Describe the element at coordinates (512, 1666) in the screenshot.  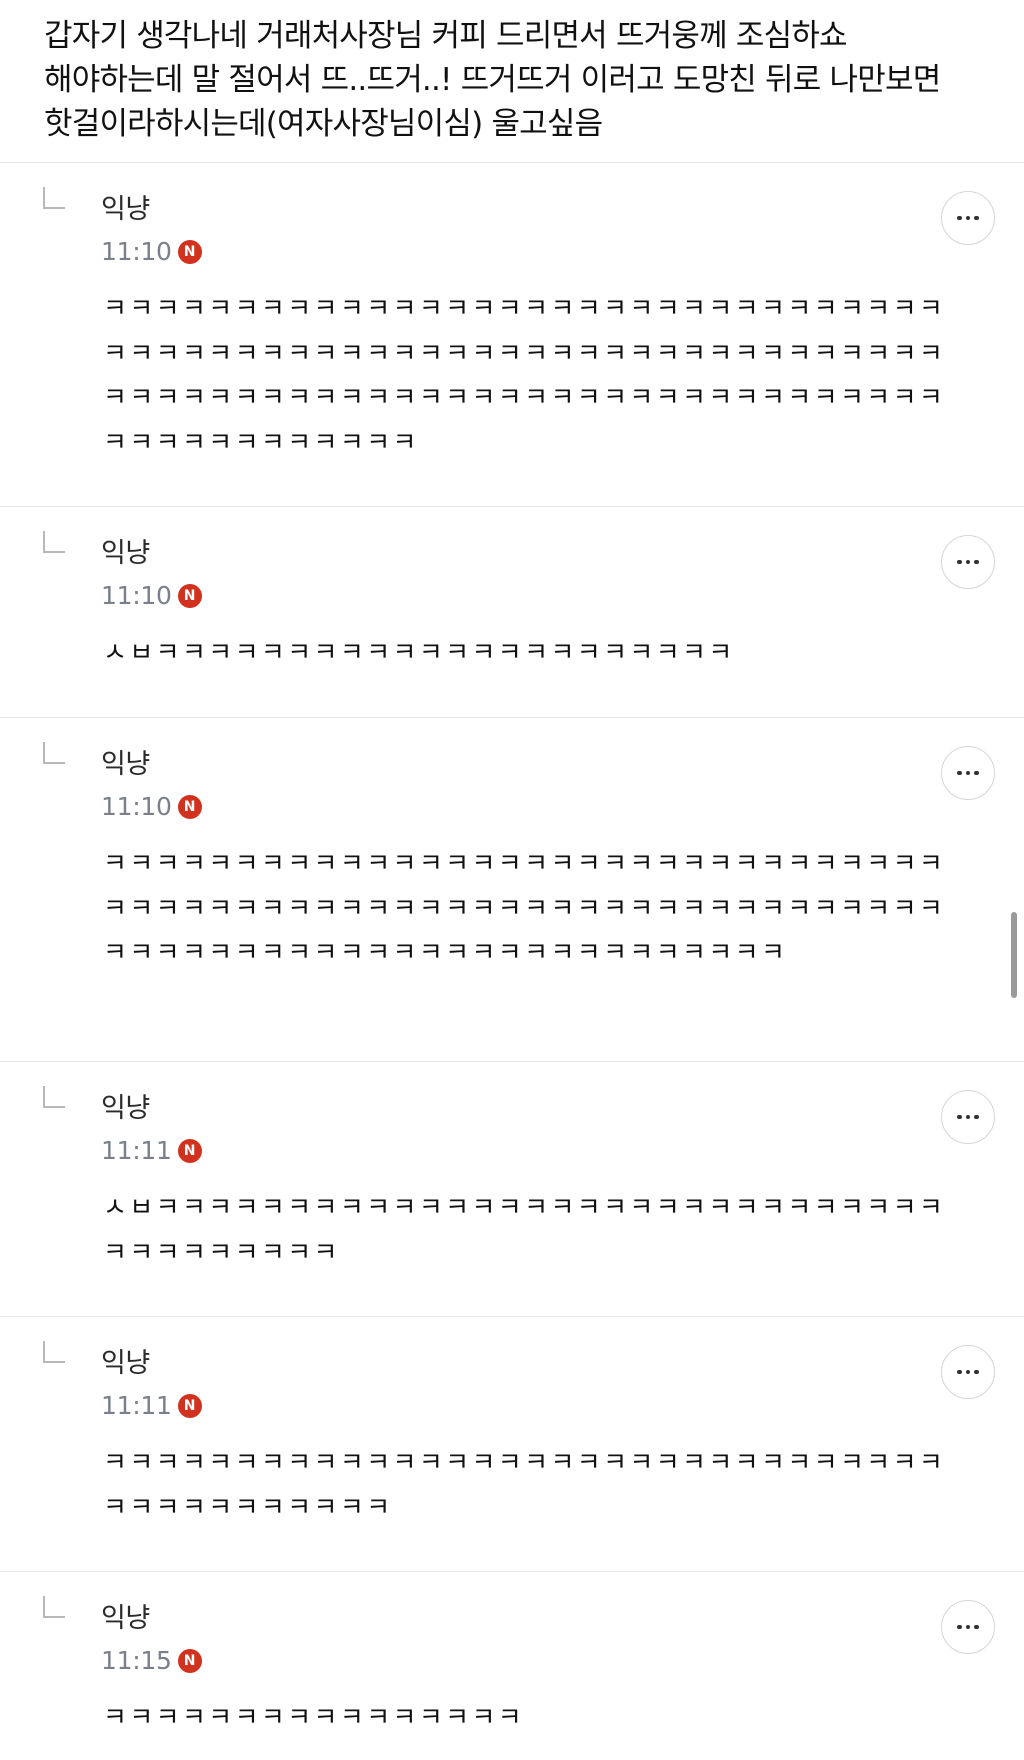
I see `comment-item: 익냥 11:15 N ㅋㅋㅋㅋㅋㅋㅋㅋㅋㅋㅋㅋㅋㅋㅋㅋ` at that location.